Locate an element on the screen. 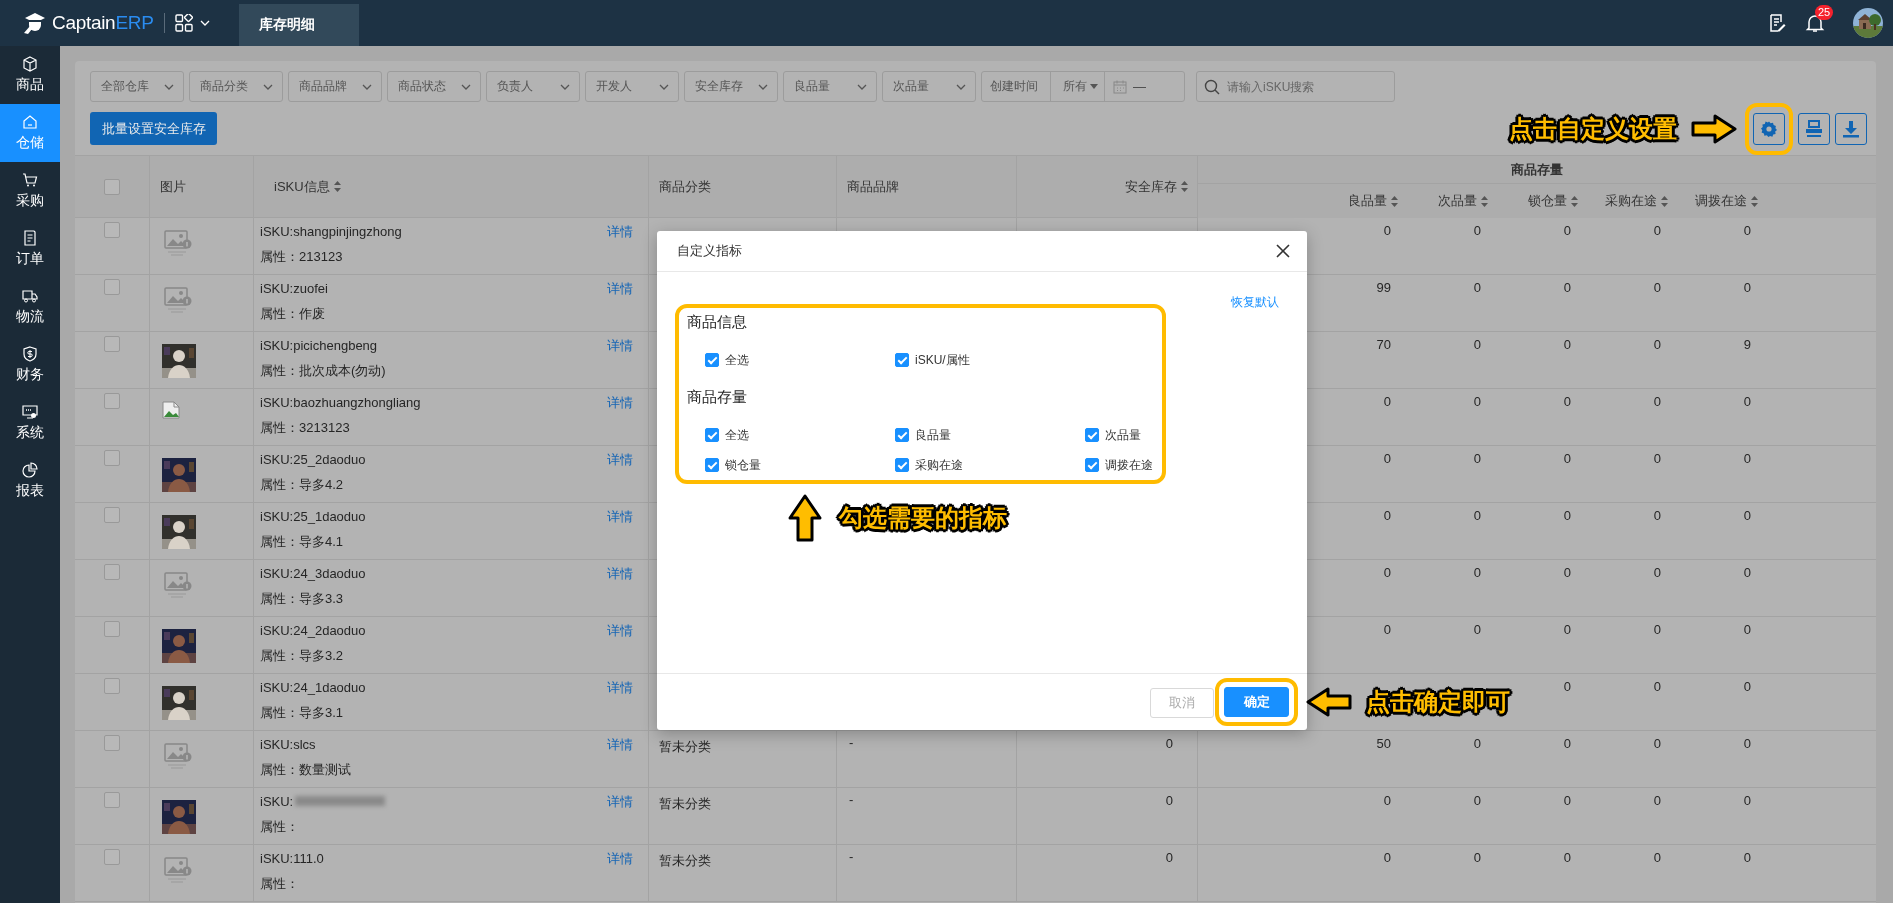  reset-default-link: 恢复默认 is located at coordinates (1255, 302).